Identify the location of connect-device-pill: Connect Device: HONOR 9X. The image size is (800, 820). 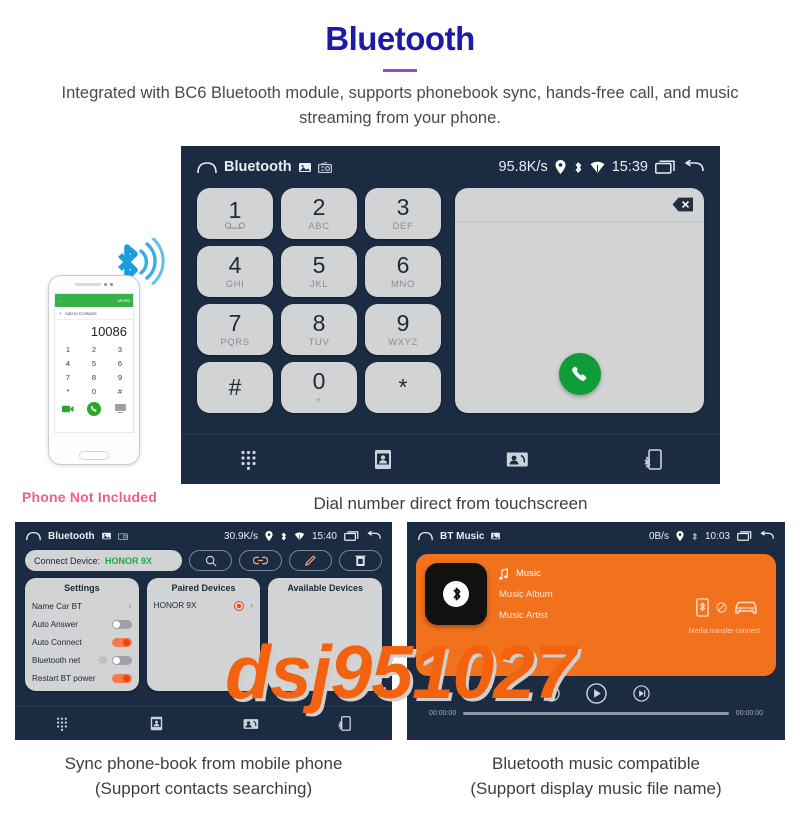
(103, 560).